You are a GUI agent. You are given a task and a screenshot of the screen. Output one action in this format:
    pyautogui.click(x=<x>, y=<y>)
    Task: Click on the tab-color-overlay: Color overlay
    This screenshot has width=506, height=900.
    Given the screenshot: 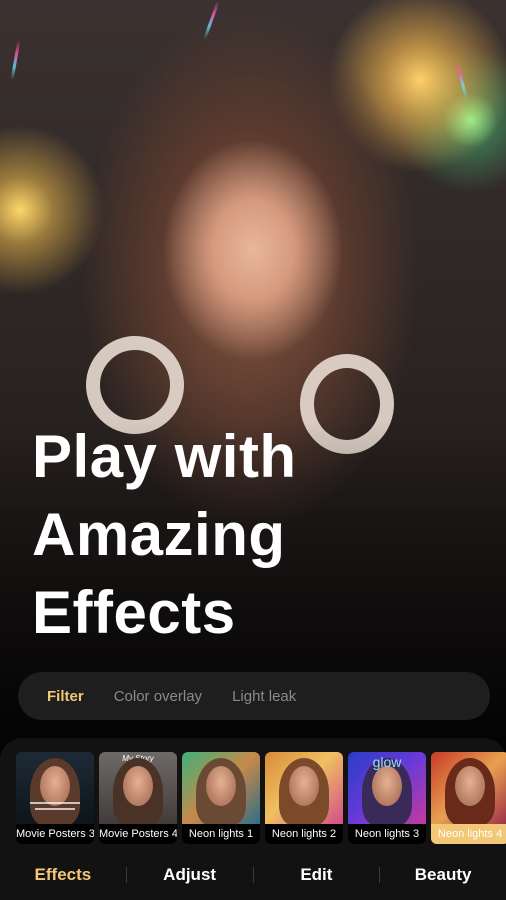 What is the action you would take?
    pyautogui.click(x=158, y=696)
    